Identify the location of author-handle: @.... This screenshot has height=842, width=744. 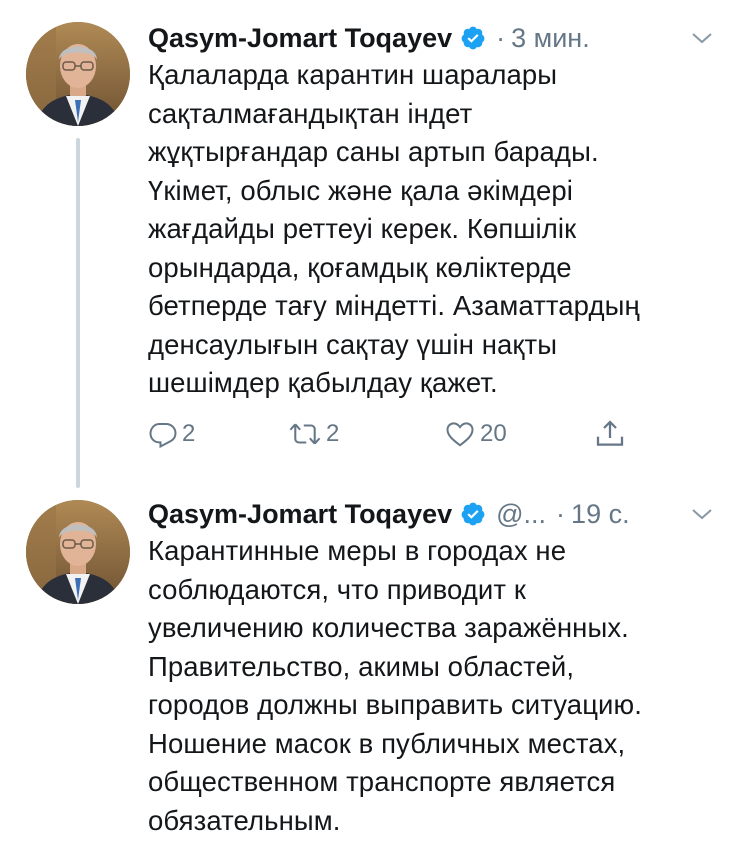
(521, 514).